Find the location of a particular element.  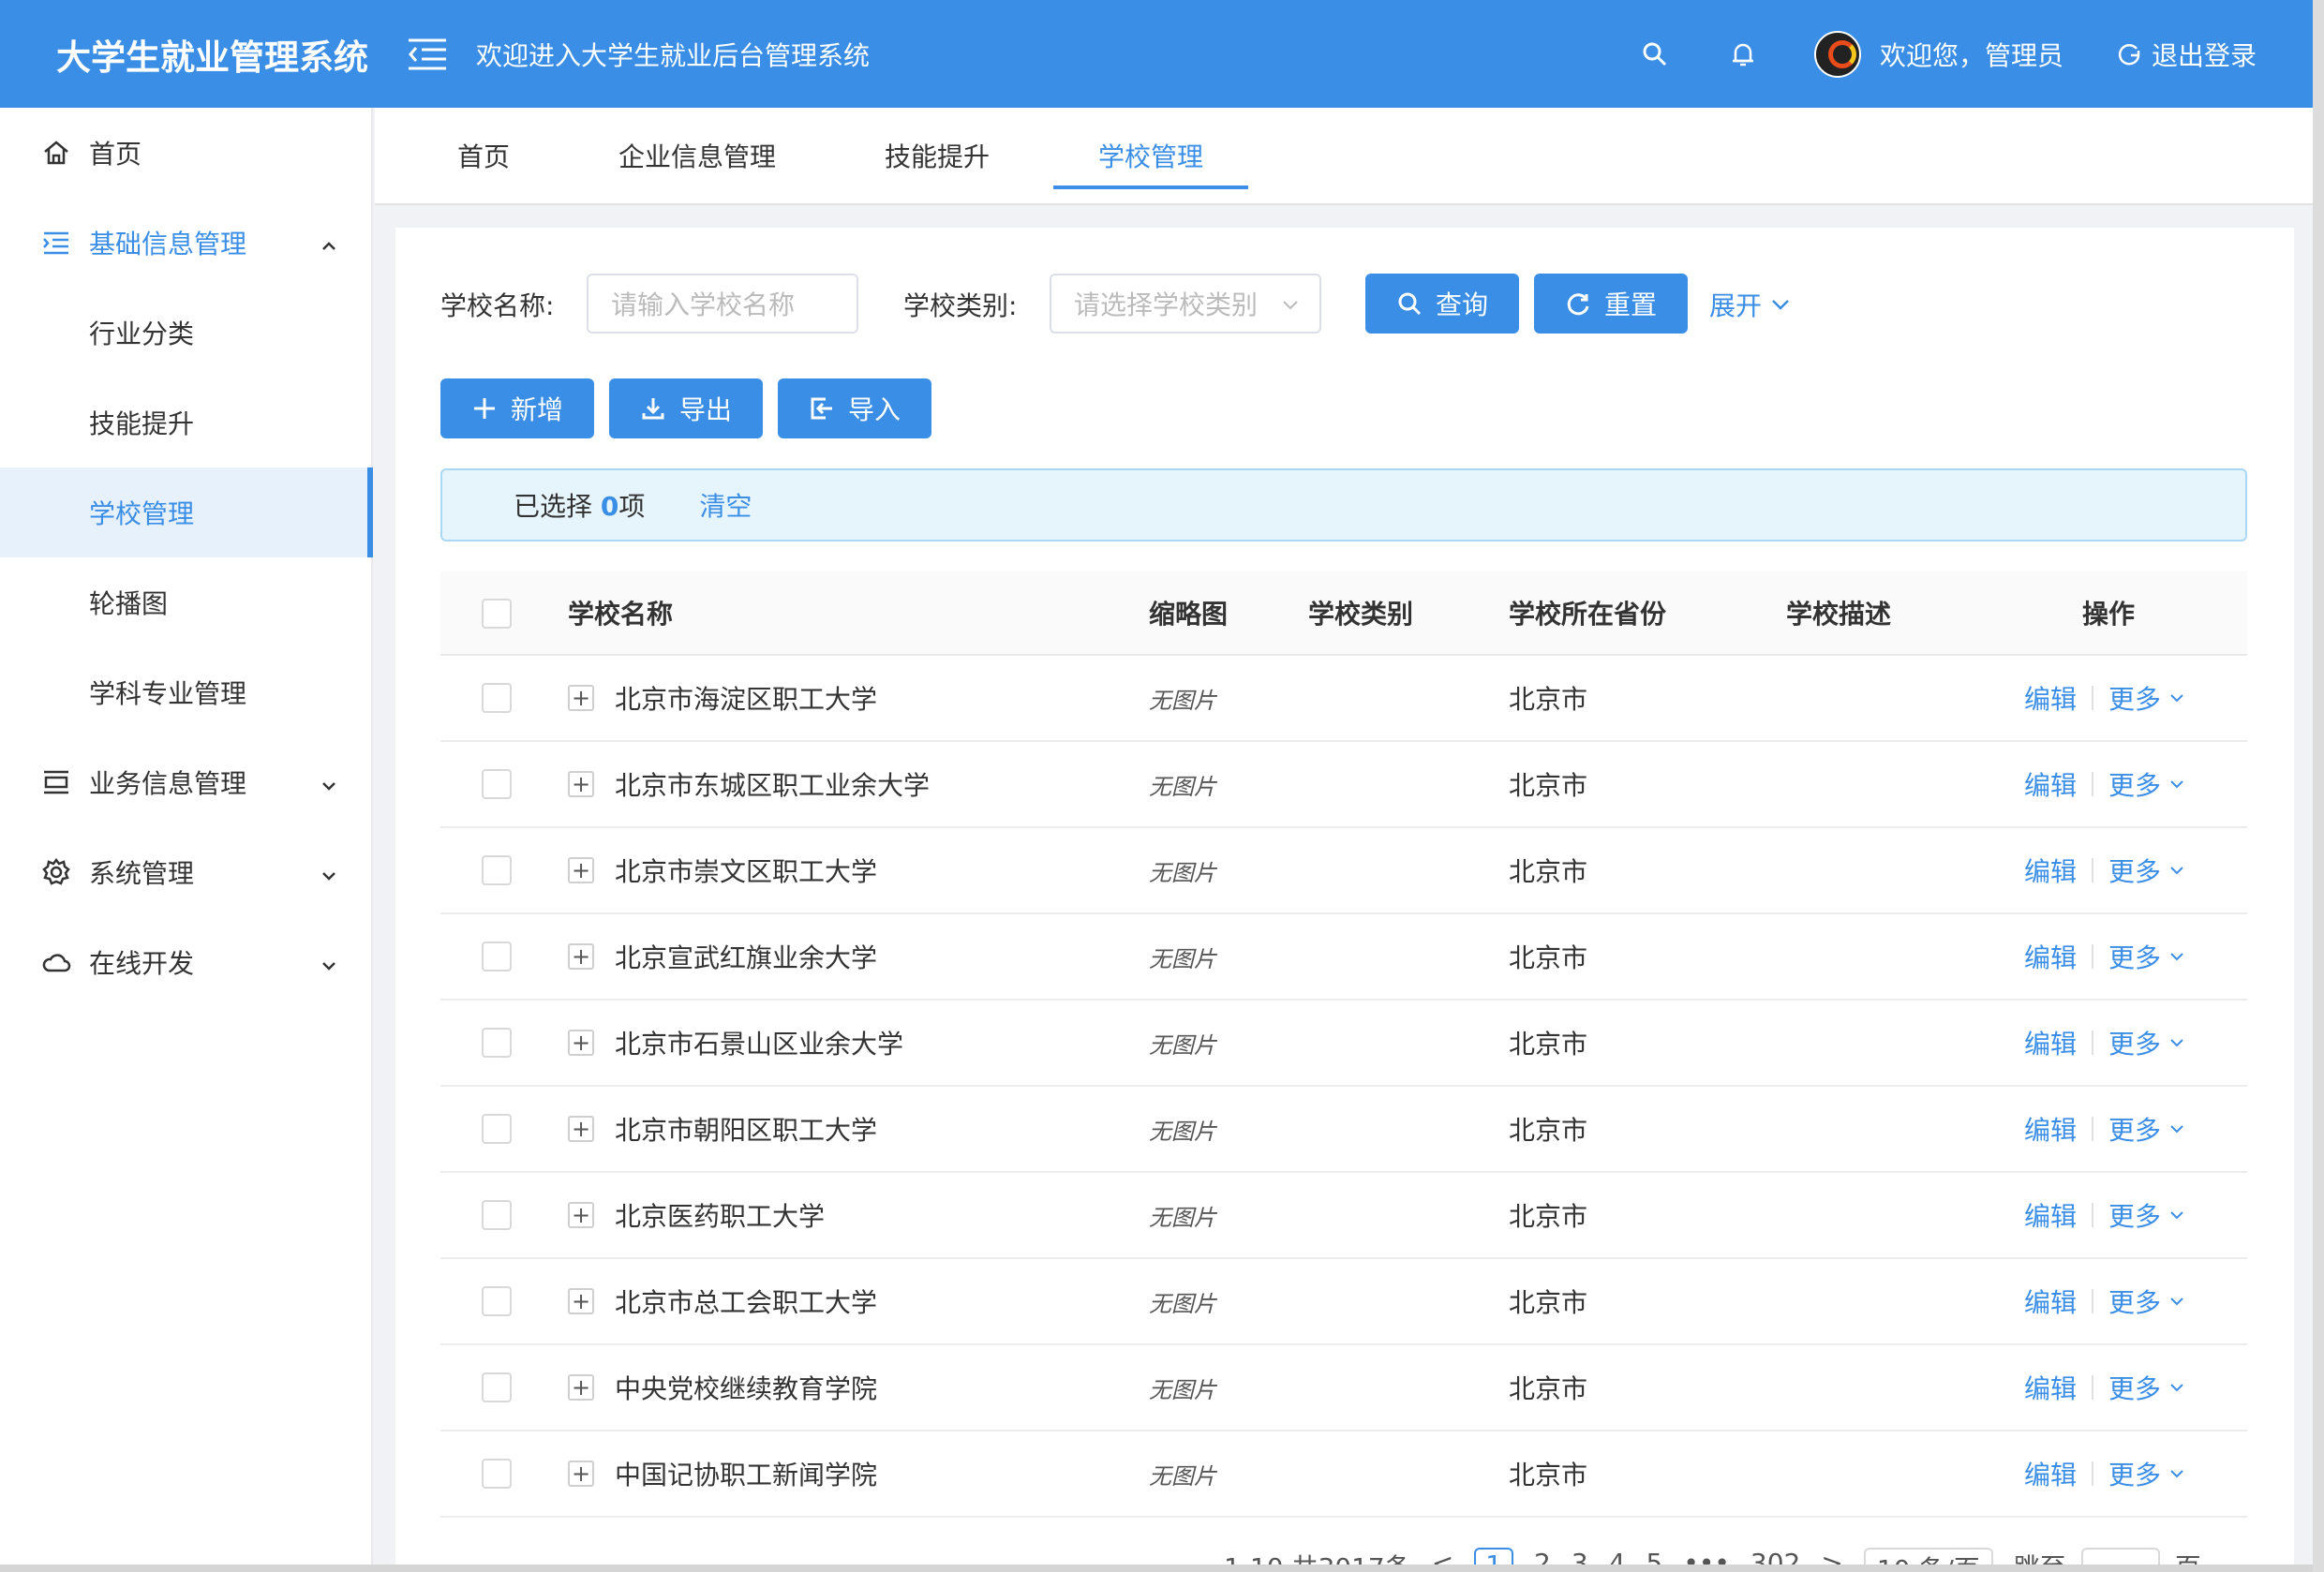

table-row: + 北京市东城区职工业余大学 无图片 北京市 编辑 更多 is located at coordinates (1343, 785).